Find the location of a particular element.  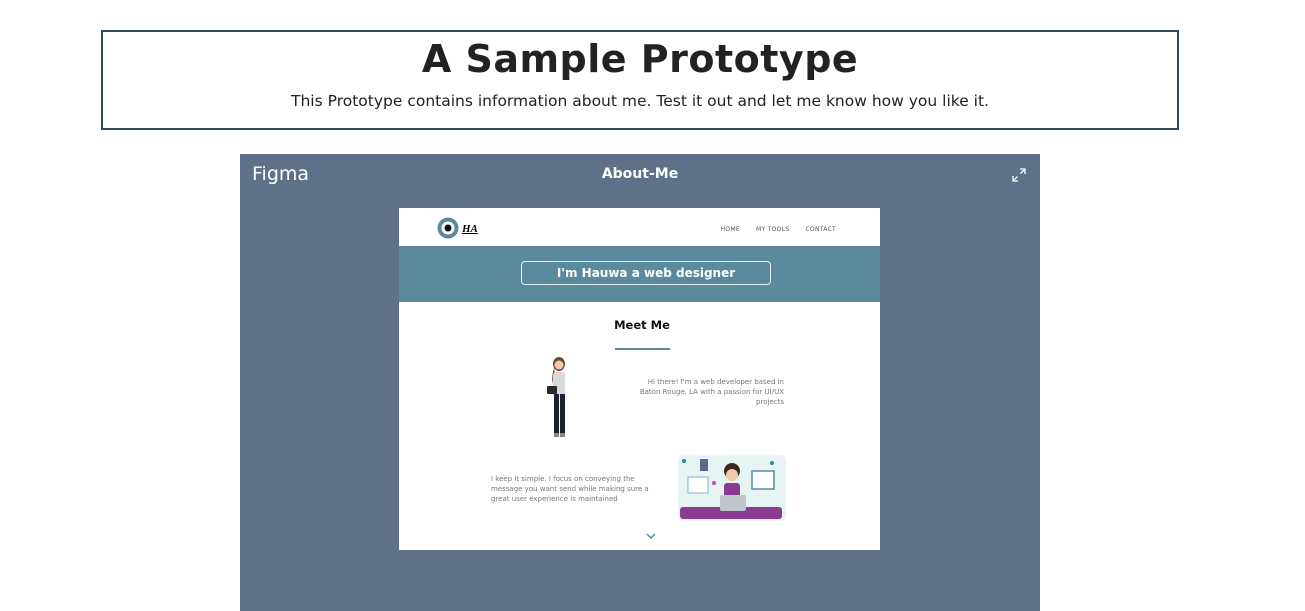

nav-home: HOME is located at coordinates (730, 229).